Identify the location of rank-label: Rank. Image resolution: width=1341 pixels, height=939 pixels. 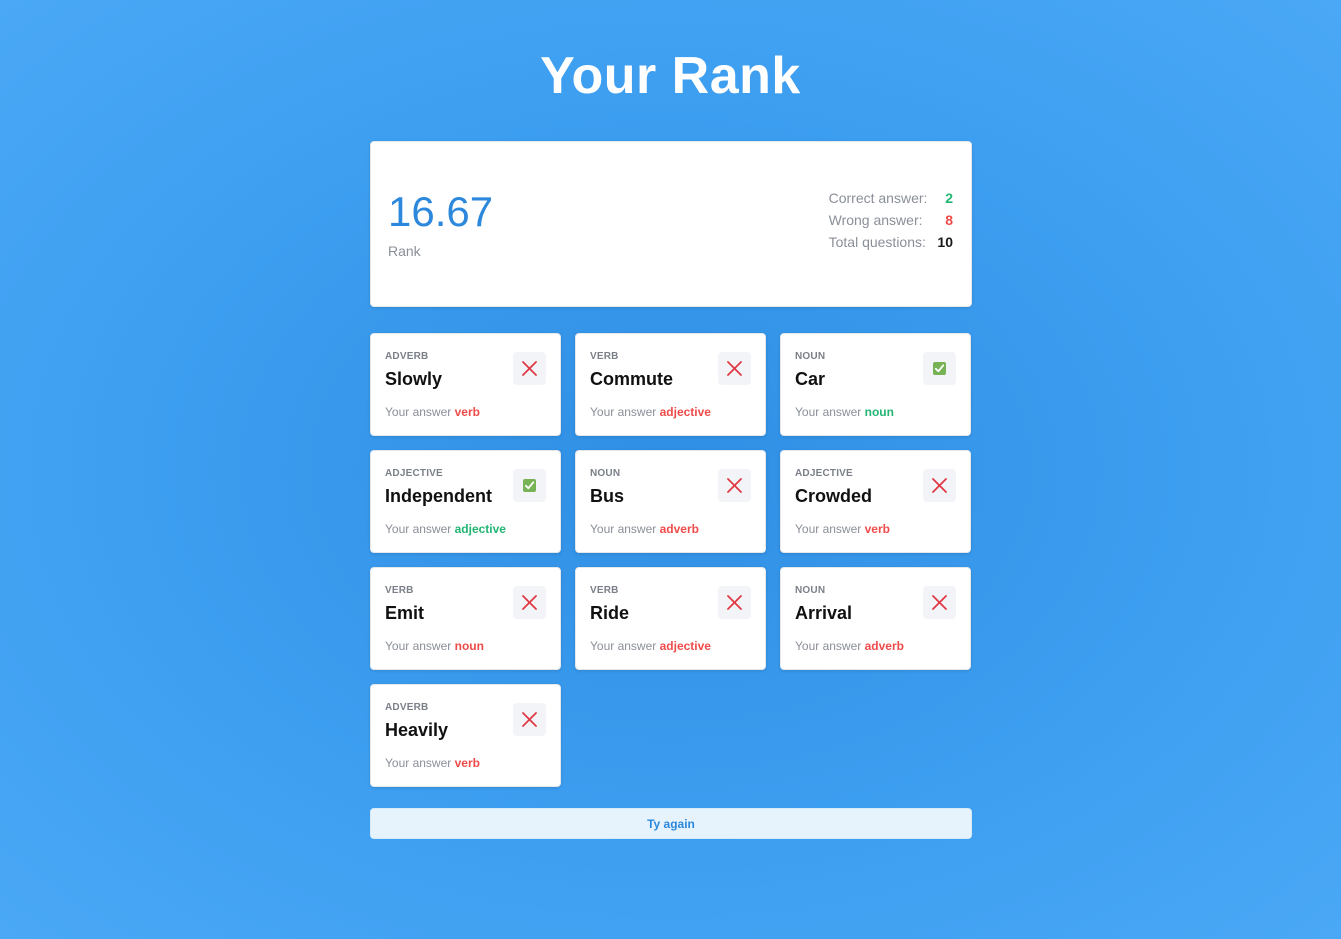
(404, 251).